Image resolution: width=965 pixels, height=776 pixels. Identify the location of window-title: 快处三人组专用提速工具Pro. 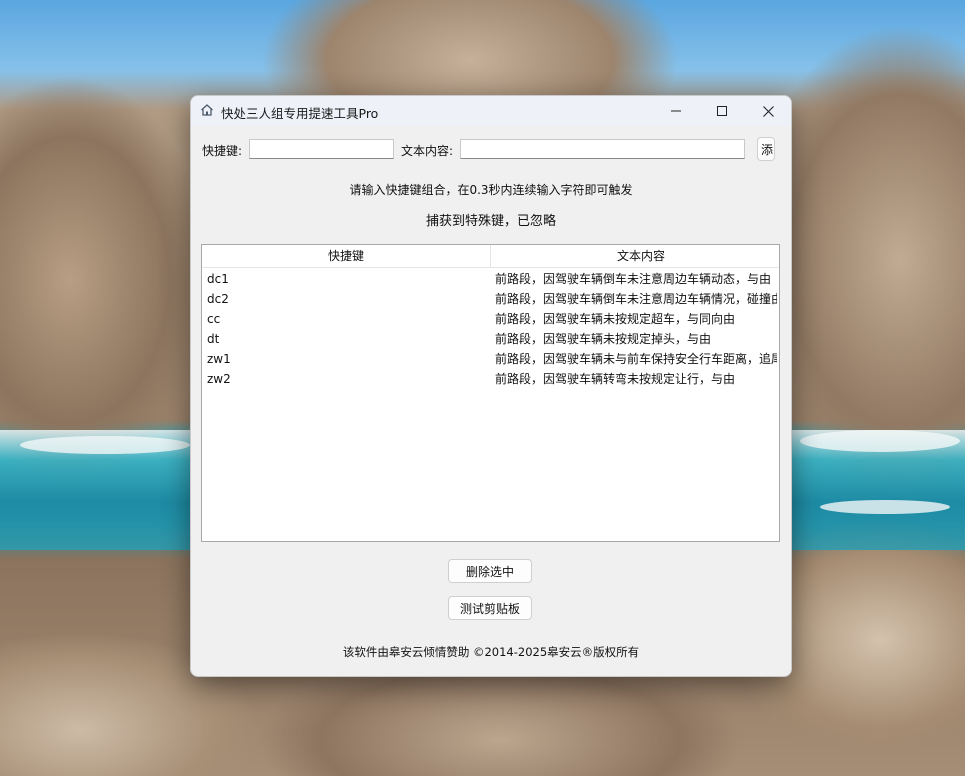
(300, 113).